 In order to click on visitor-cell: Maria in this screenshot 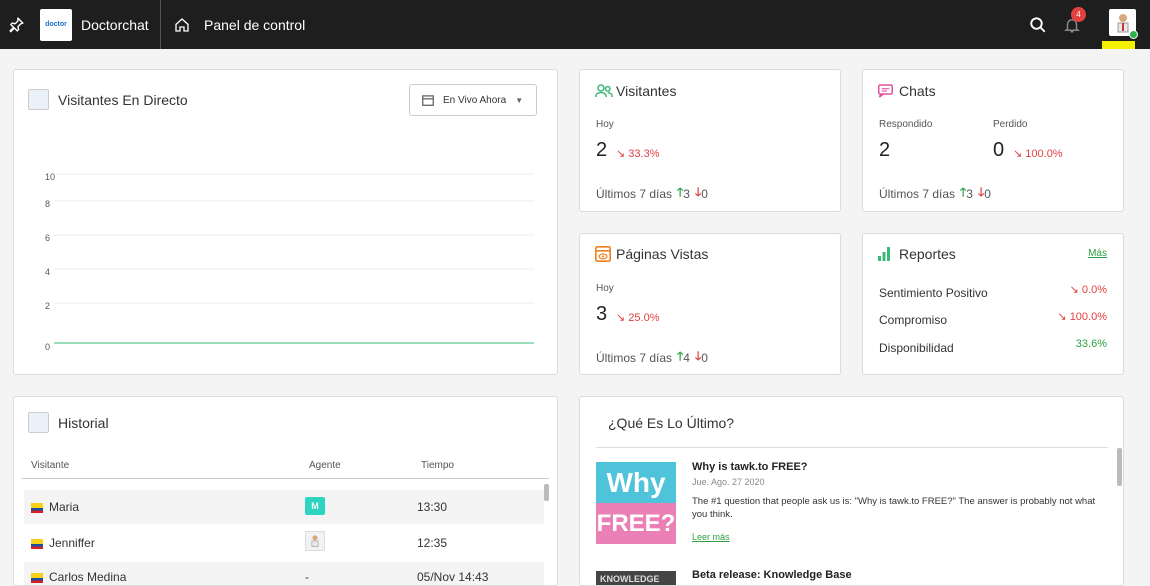, I will do `click(55, 507)`.